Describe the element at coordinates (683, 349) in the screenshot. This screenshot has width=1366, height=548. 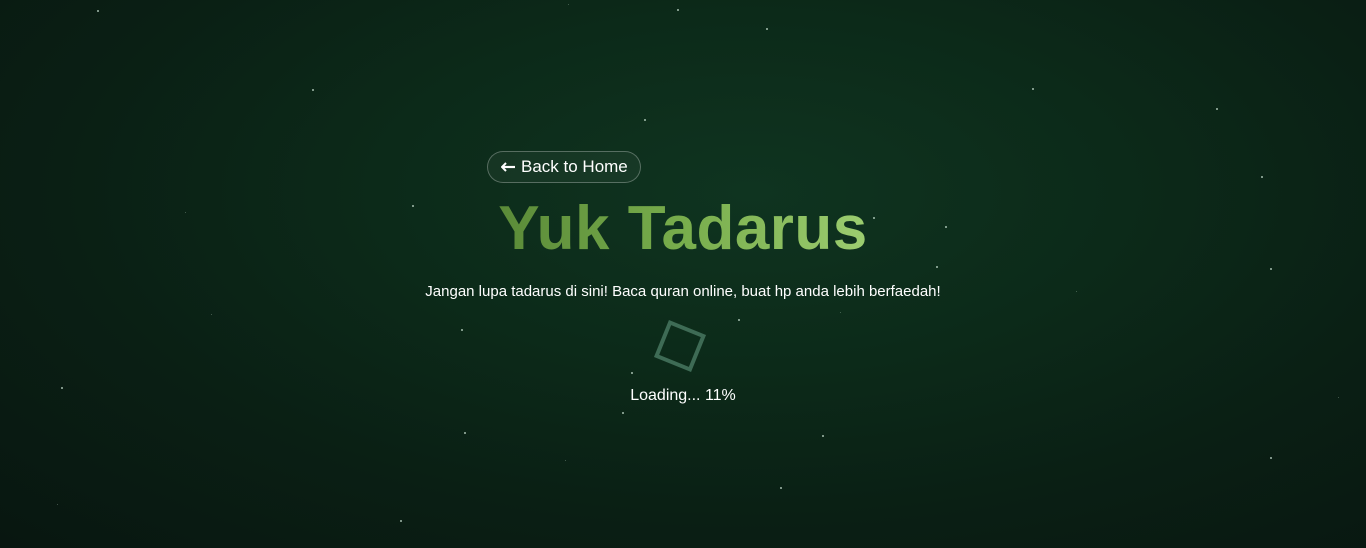
I see `loading-square-icon` at that location.